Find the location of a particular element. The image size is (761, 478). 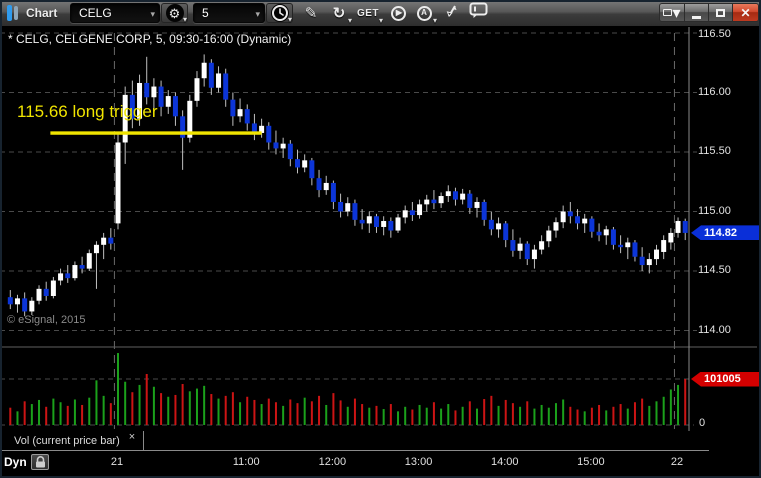

interval-time-button: ▾ is located at coordinates (279, 13).